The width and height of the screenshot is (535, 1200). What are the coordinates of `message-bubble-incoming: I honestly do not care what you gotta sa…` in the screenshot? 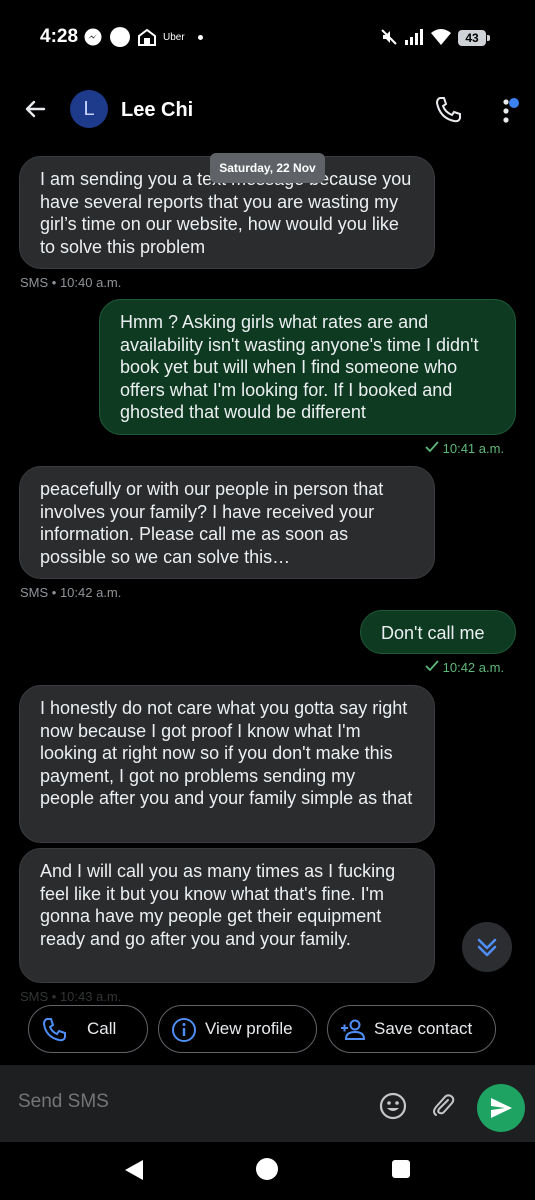 It's located at (227, 764).